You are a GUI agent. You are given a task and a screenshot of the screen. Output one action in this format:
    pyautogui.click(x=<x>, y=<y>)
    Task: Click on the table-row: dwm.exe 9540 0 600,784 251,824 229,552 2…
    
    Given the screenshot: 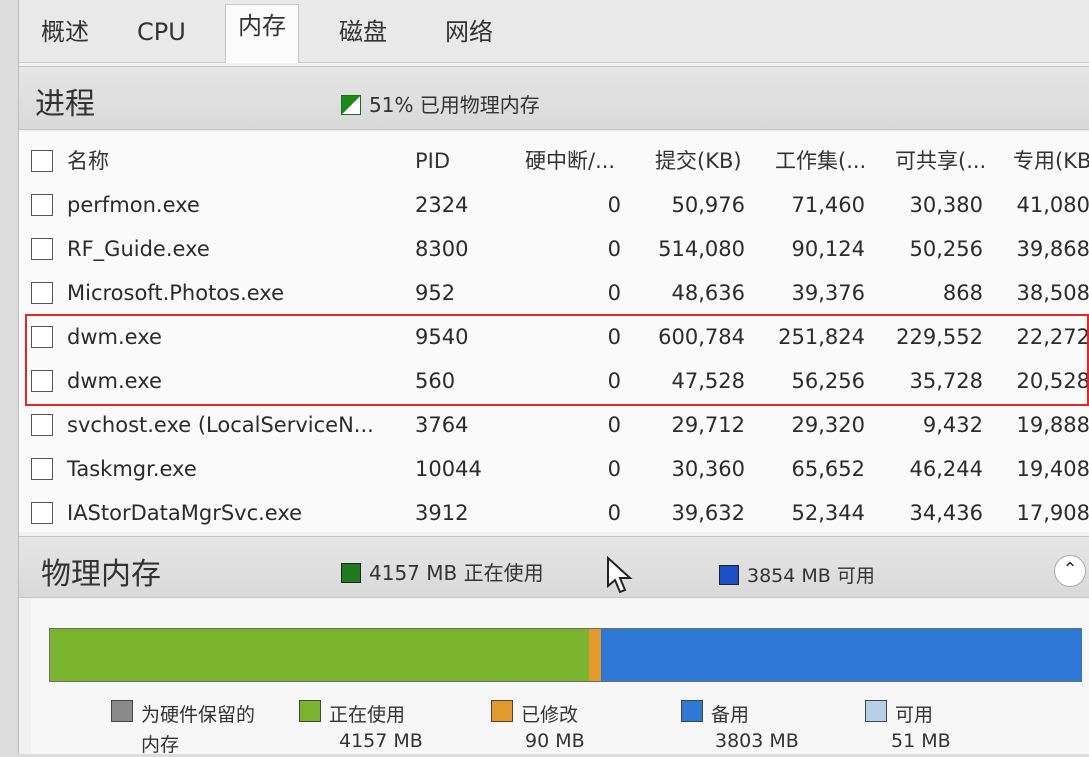 What is the action you would take?
    pyautogui.click(x=554, y=337)
    